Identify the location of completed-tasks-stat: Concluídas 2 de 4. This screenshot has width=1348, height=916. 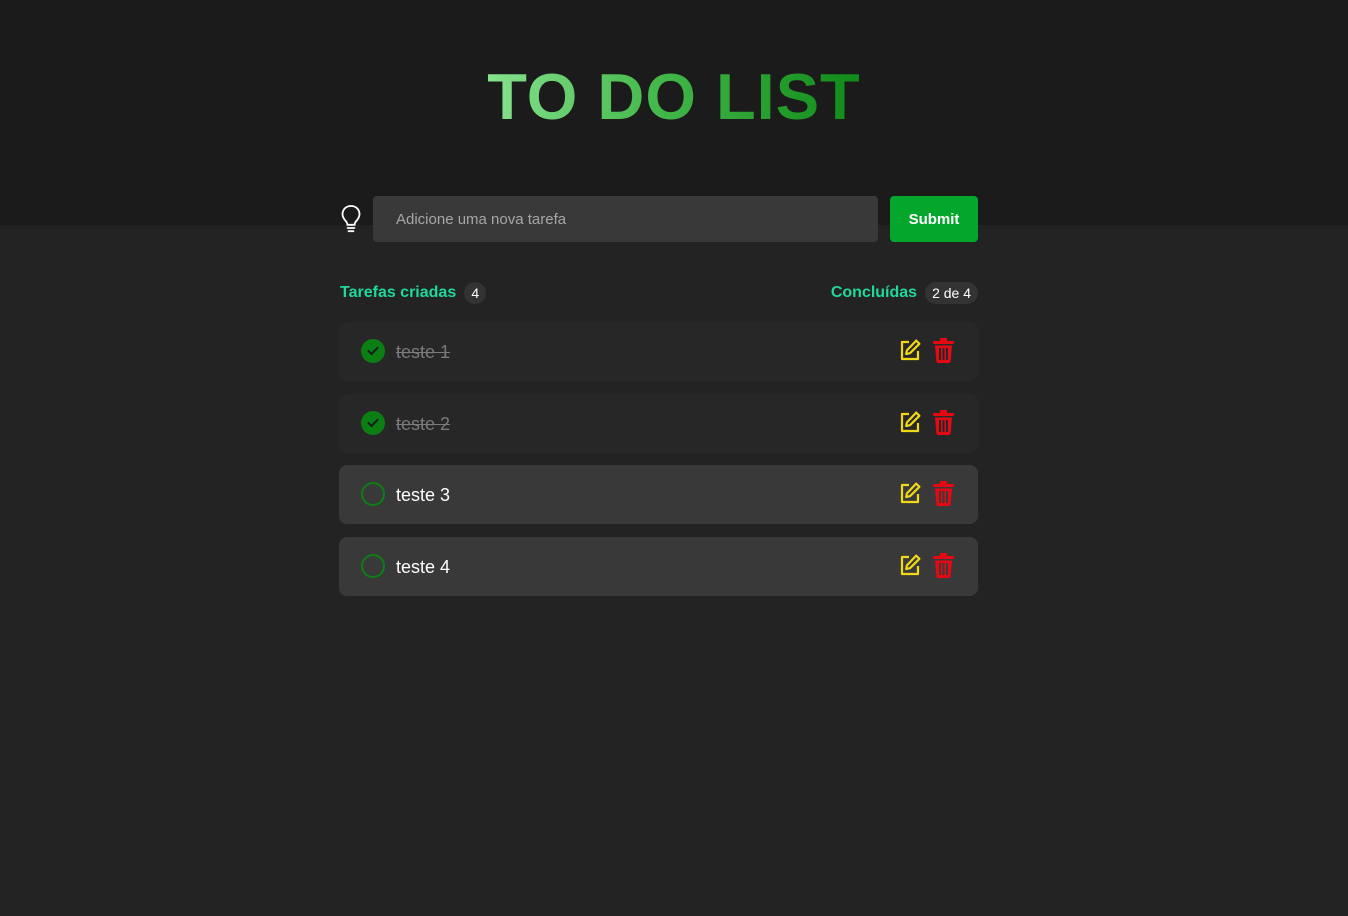
(904, 293).